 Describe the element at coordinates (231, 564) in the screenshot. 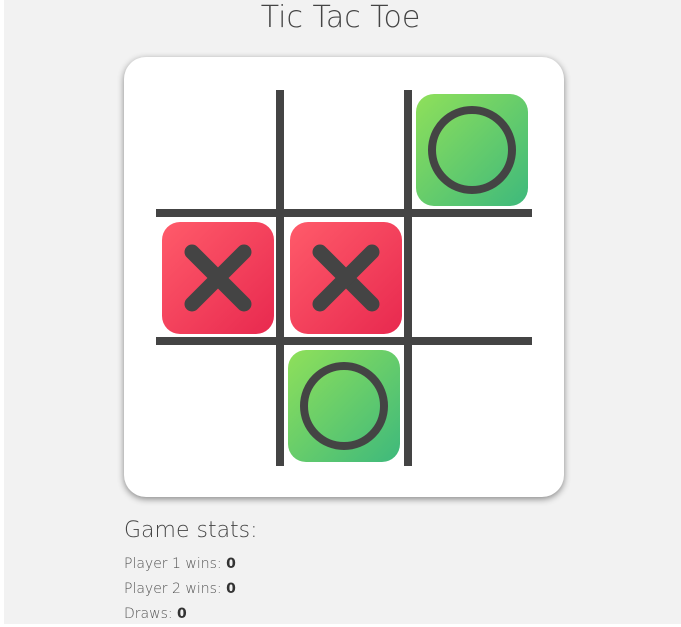

I see `stat-player1-value: 0` at that location.